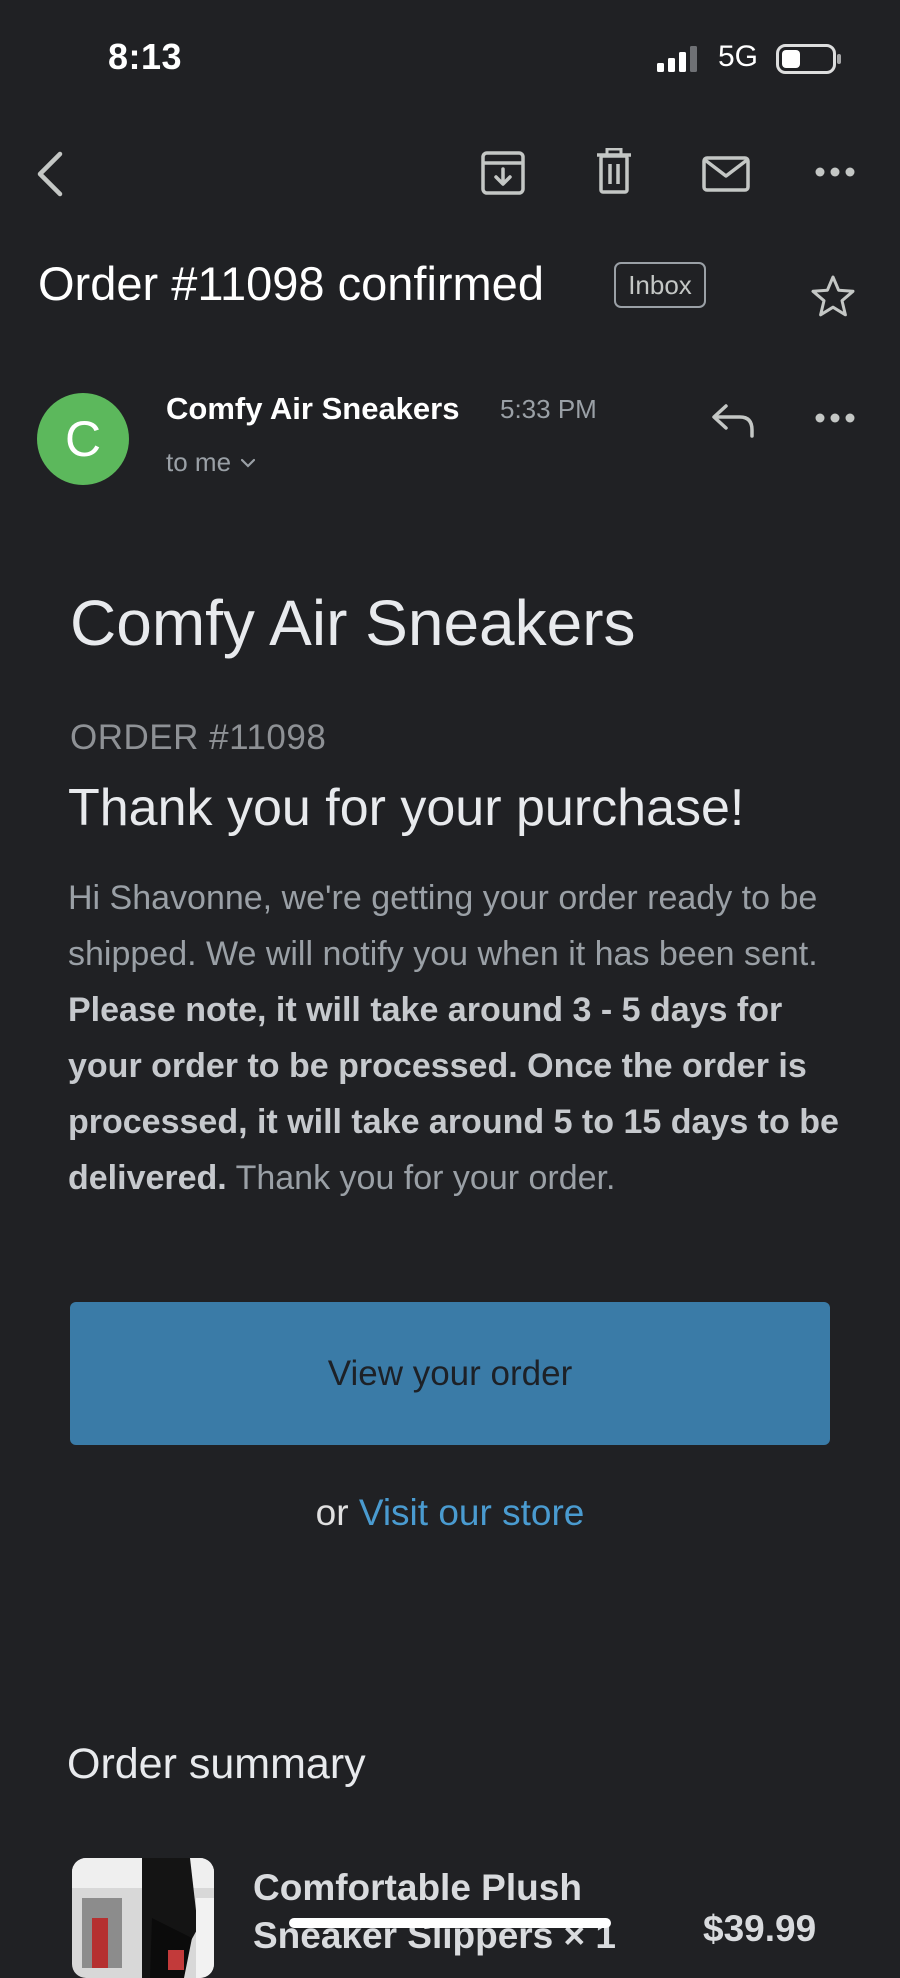  I want to click on star-icon, so click(833, 296).